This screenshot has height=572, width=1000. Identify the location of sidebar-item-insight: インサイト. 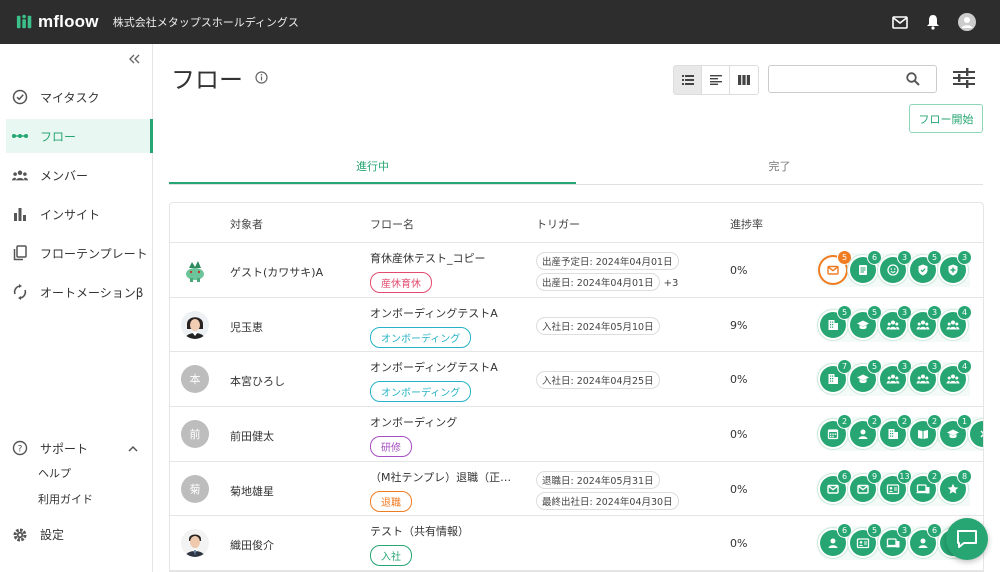
(76, 214).